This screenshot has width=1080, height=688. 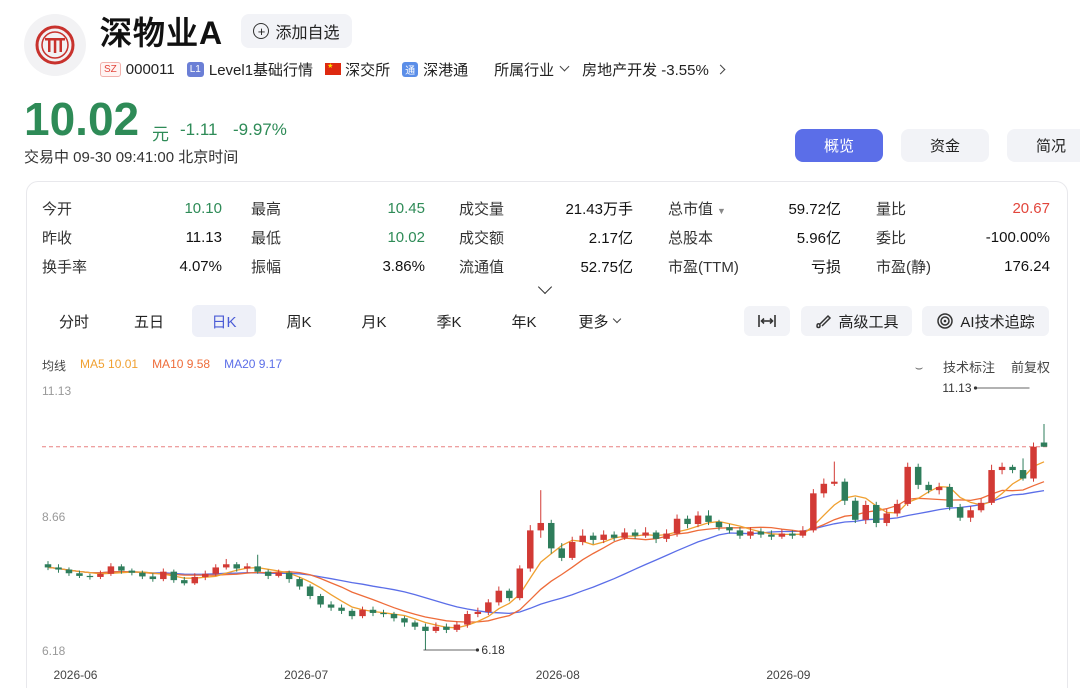 I want to click on min-price-label: 6.18, so click(x=493, y=650).